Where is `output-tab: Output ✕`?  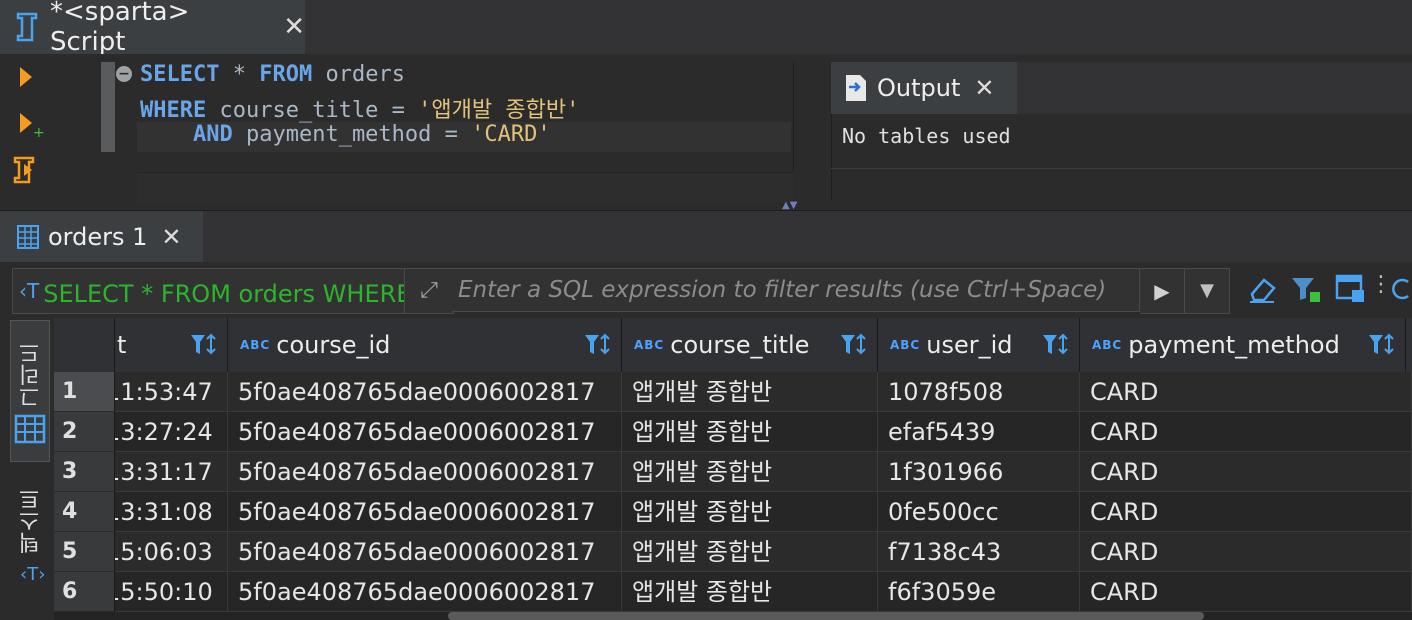 output-tab: Output ✕ is located at coordinates (924, 88).